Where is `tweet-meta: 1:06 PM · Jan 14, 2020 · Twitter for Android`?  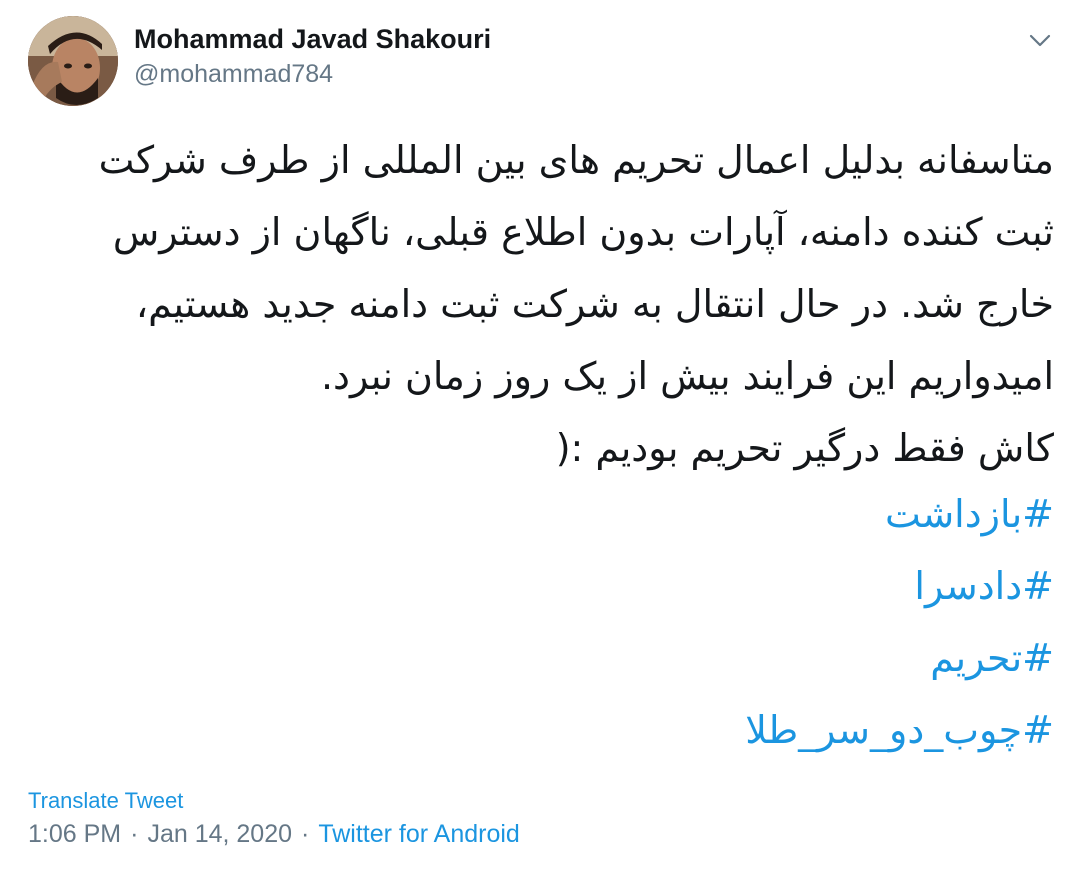 tweet-meta: 1:06 PM · Jan 14, 2020 · Twitter for Android is located at coordinates (274, 834).